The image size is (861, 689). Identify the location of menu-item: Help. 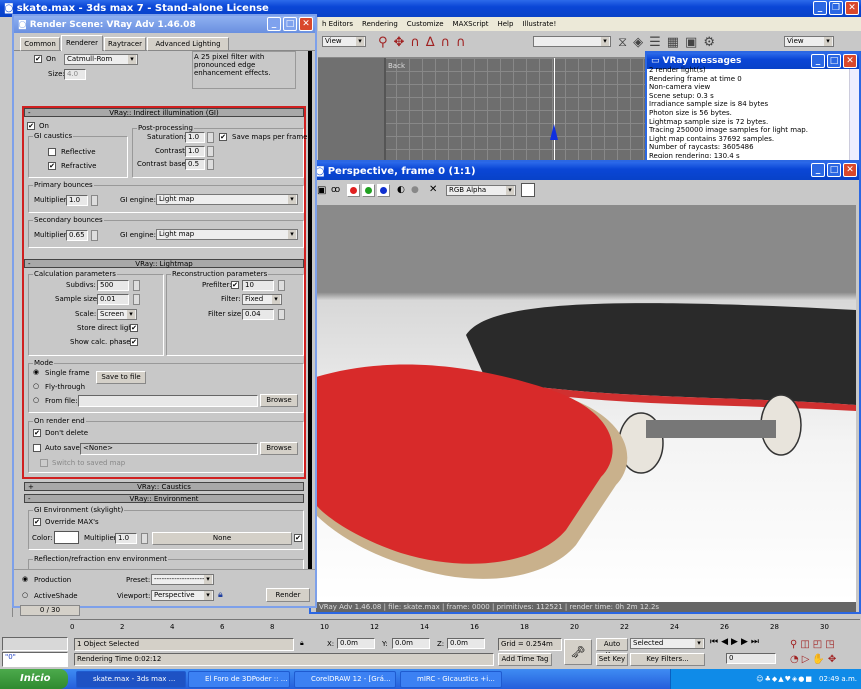
(505, 24).